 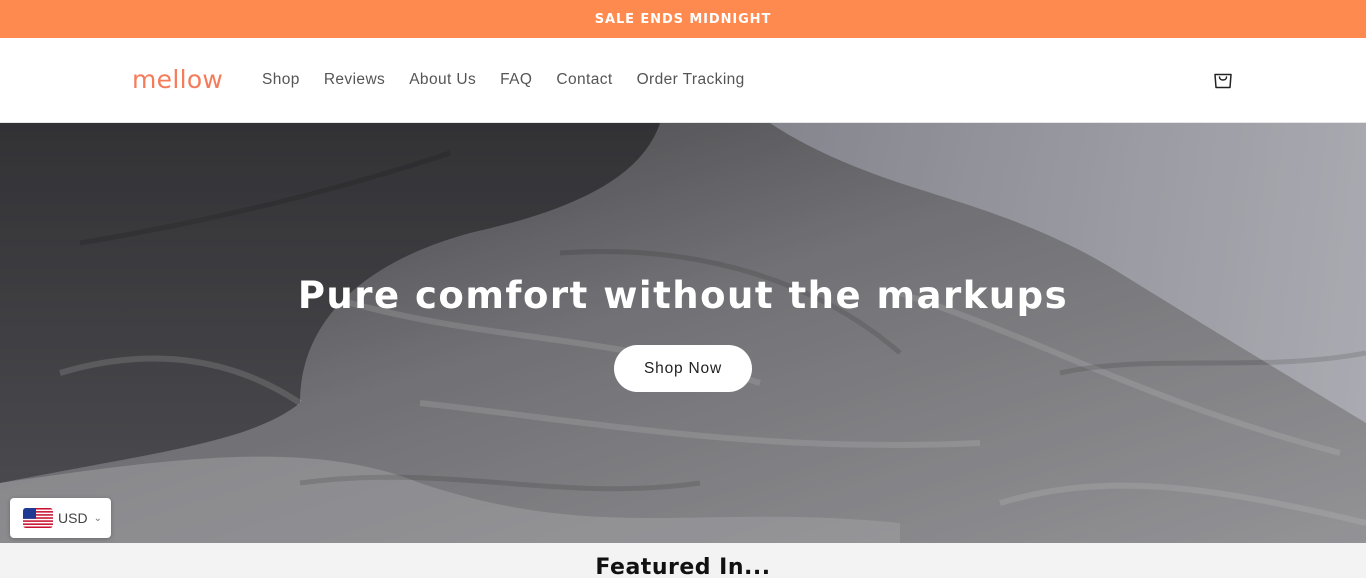 What do you see at coordinates (516, 80) in the screenshot?
I see `nav-link-faq: FAQ` at bounding box center [516, 80].